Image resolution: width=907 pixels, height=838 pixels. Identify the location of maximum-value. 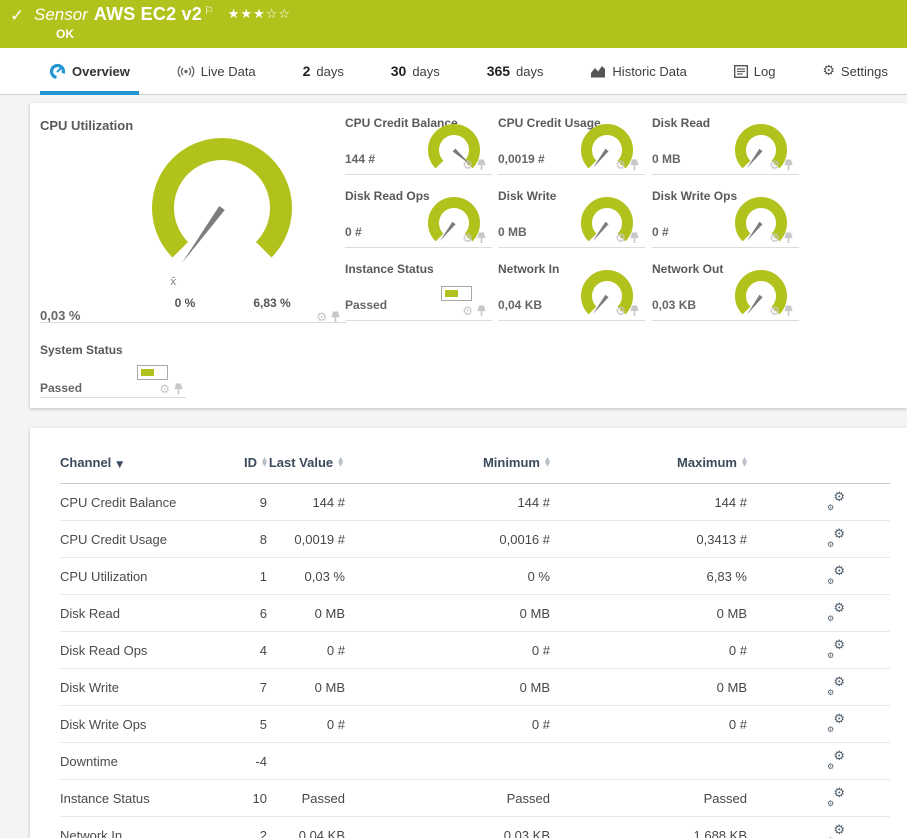
(648, 761).